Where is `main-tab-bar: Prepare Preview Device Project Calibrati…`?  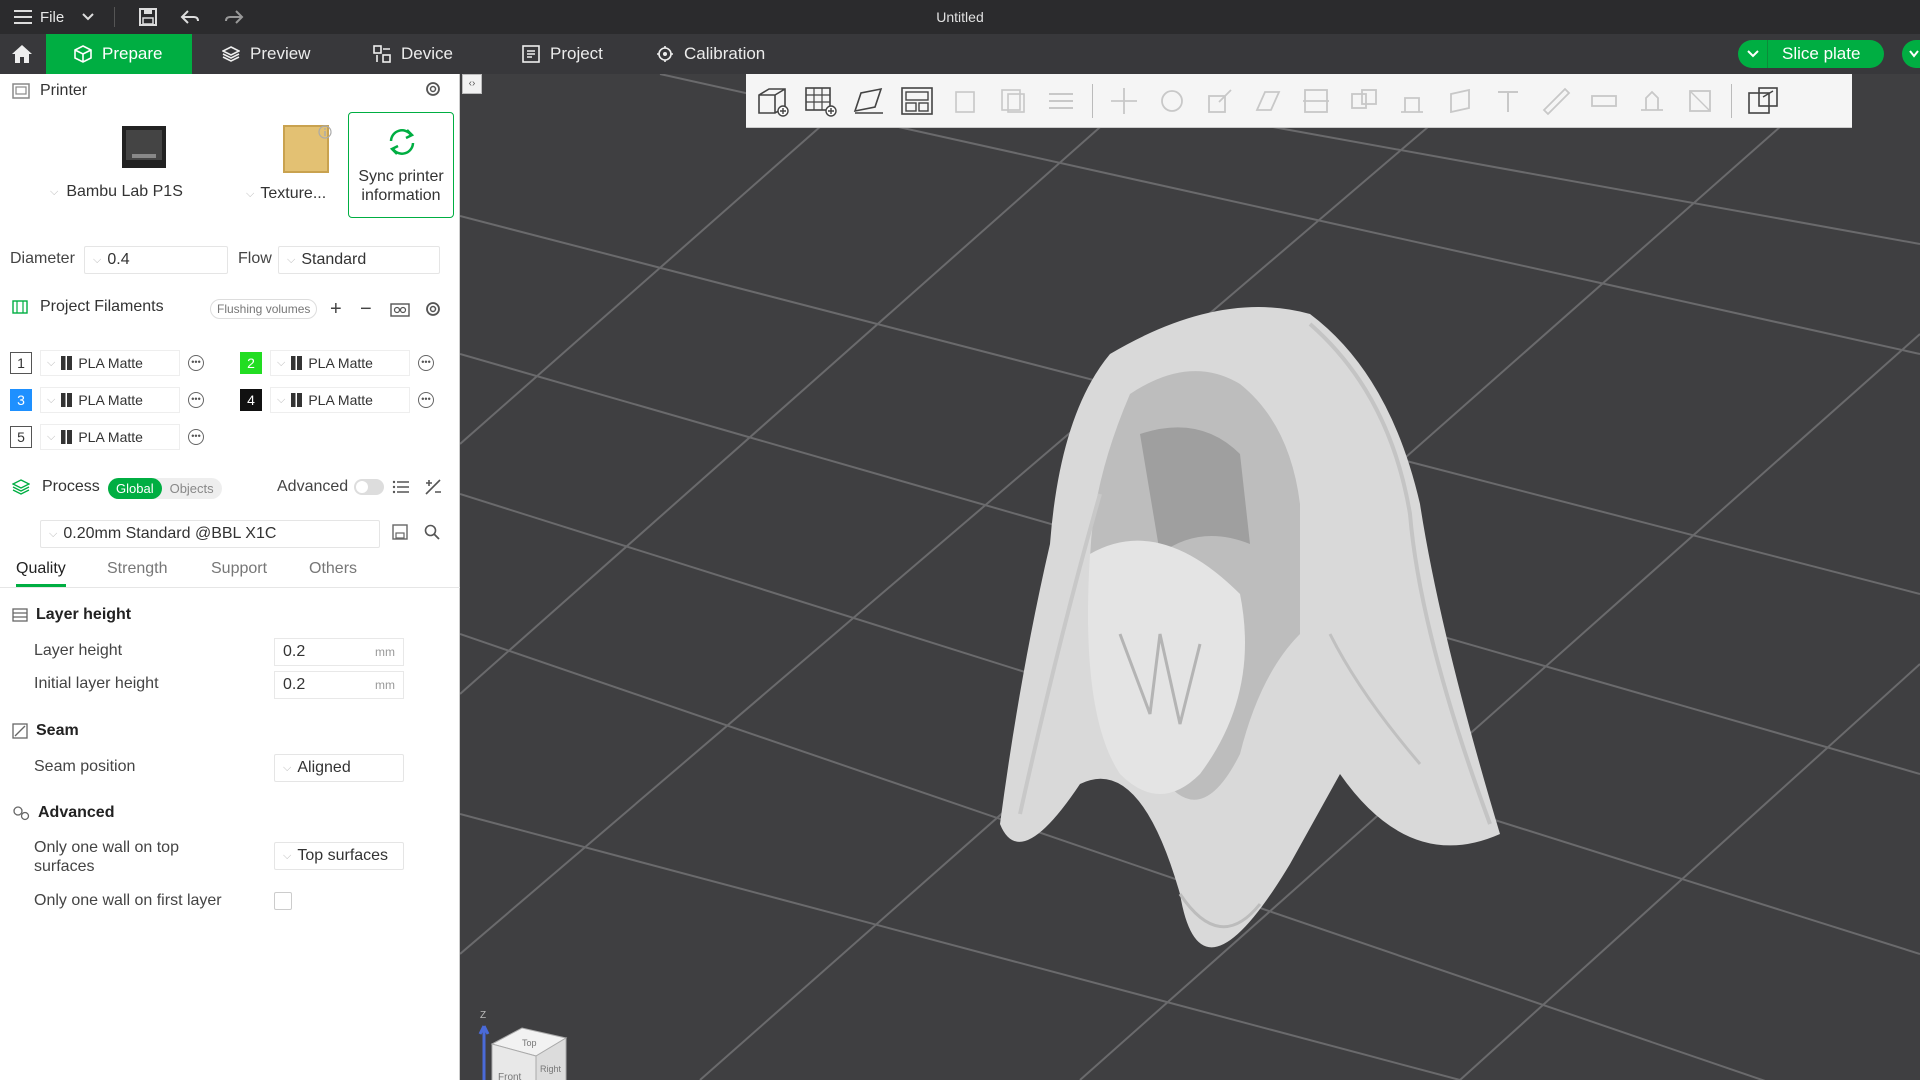
main-tab-bar: Prepare Preview Device Project Calibrati… is located at coordinates (960, 54).